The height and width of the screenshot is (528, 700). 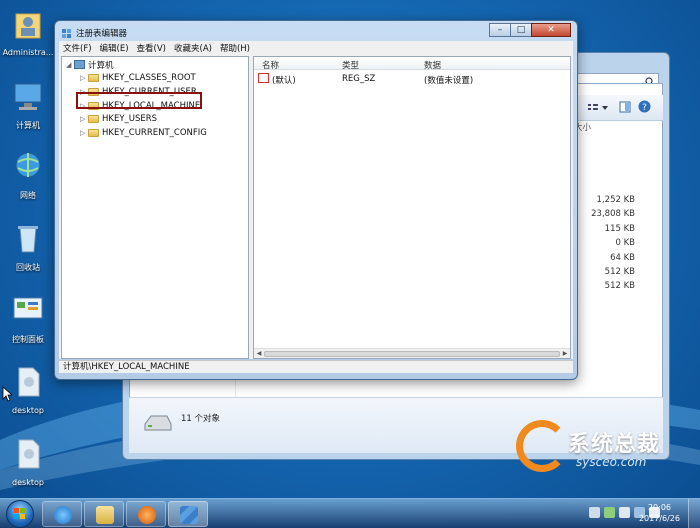 I want to click on taskbar-ie, so click(x=62, y=514).